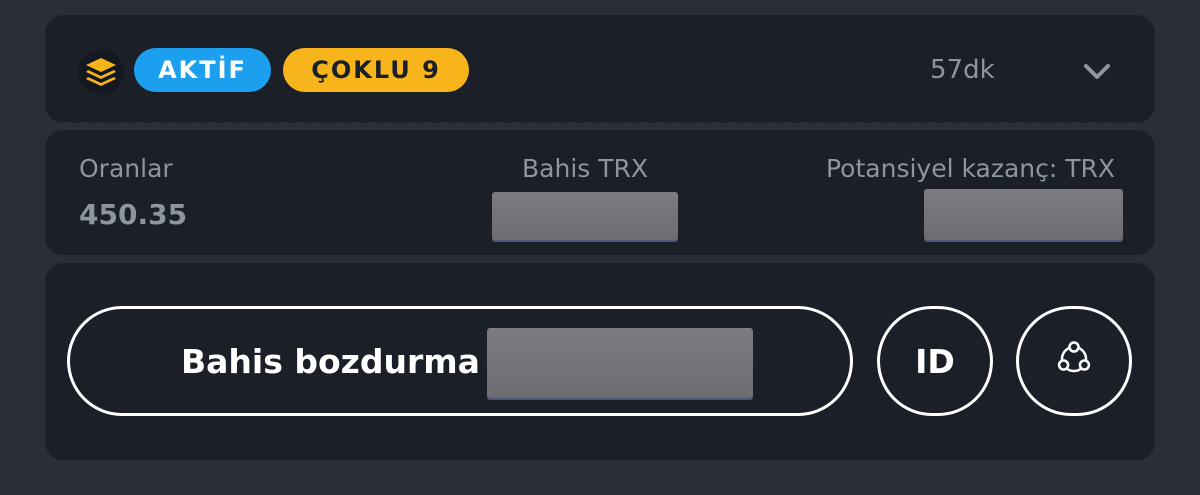 This screenshot has width=1200, height=495. I want to click on bet-id-button: ID, so click(935, 361).